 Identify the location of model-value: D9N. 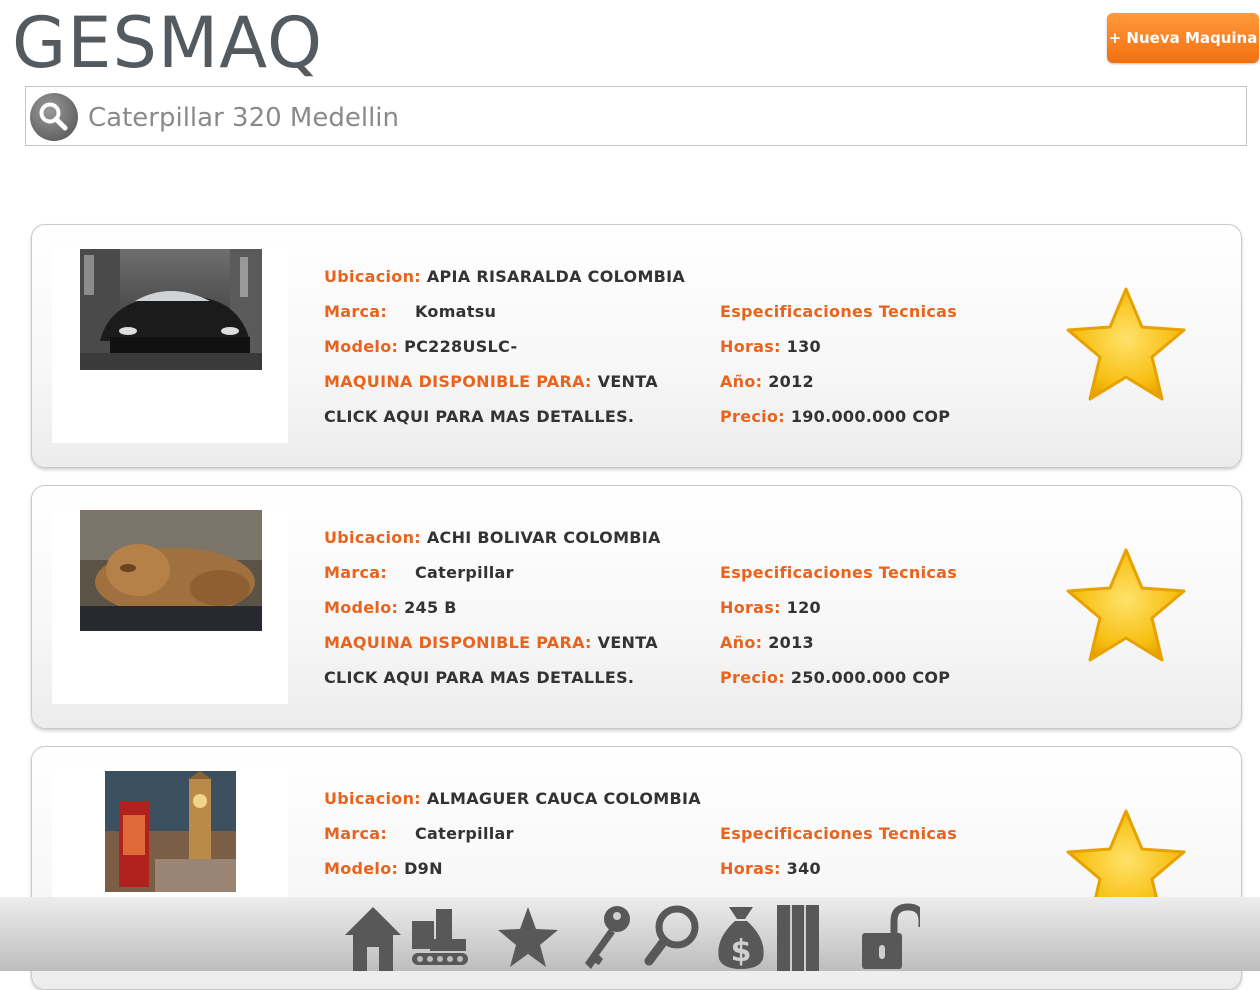
(423, 868).